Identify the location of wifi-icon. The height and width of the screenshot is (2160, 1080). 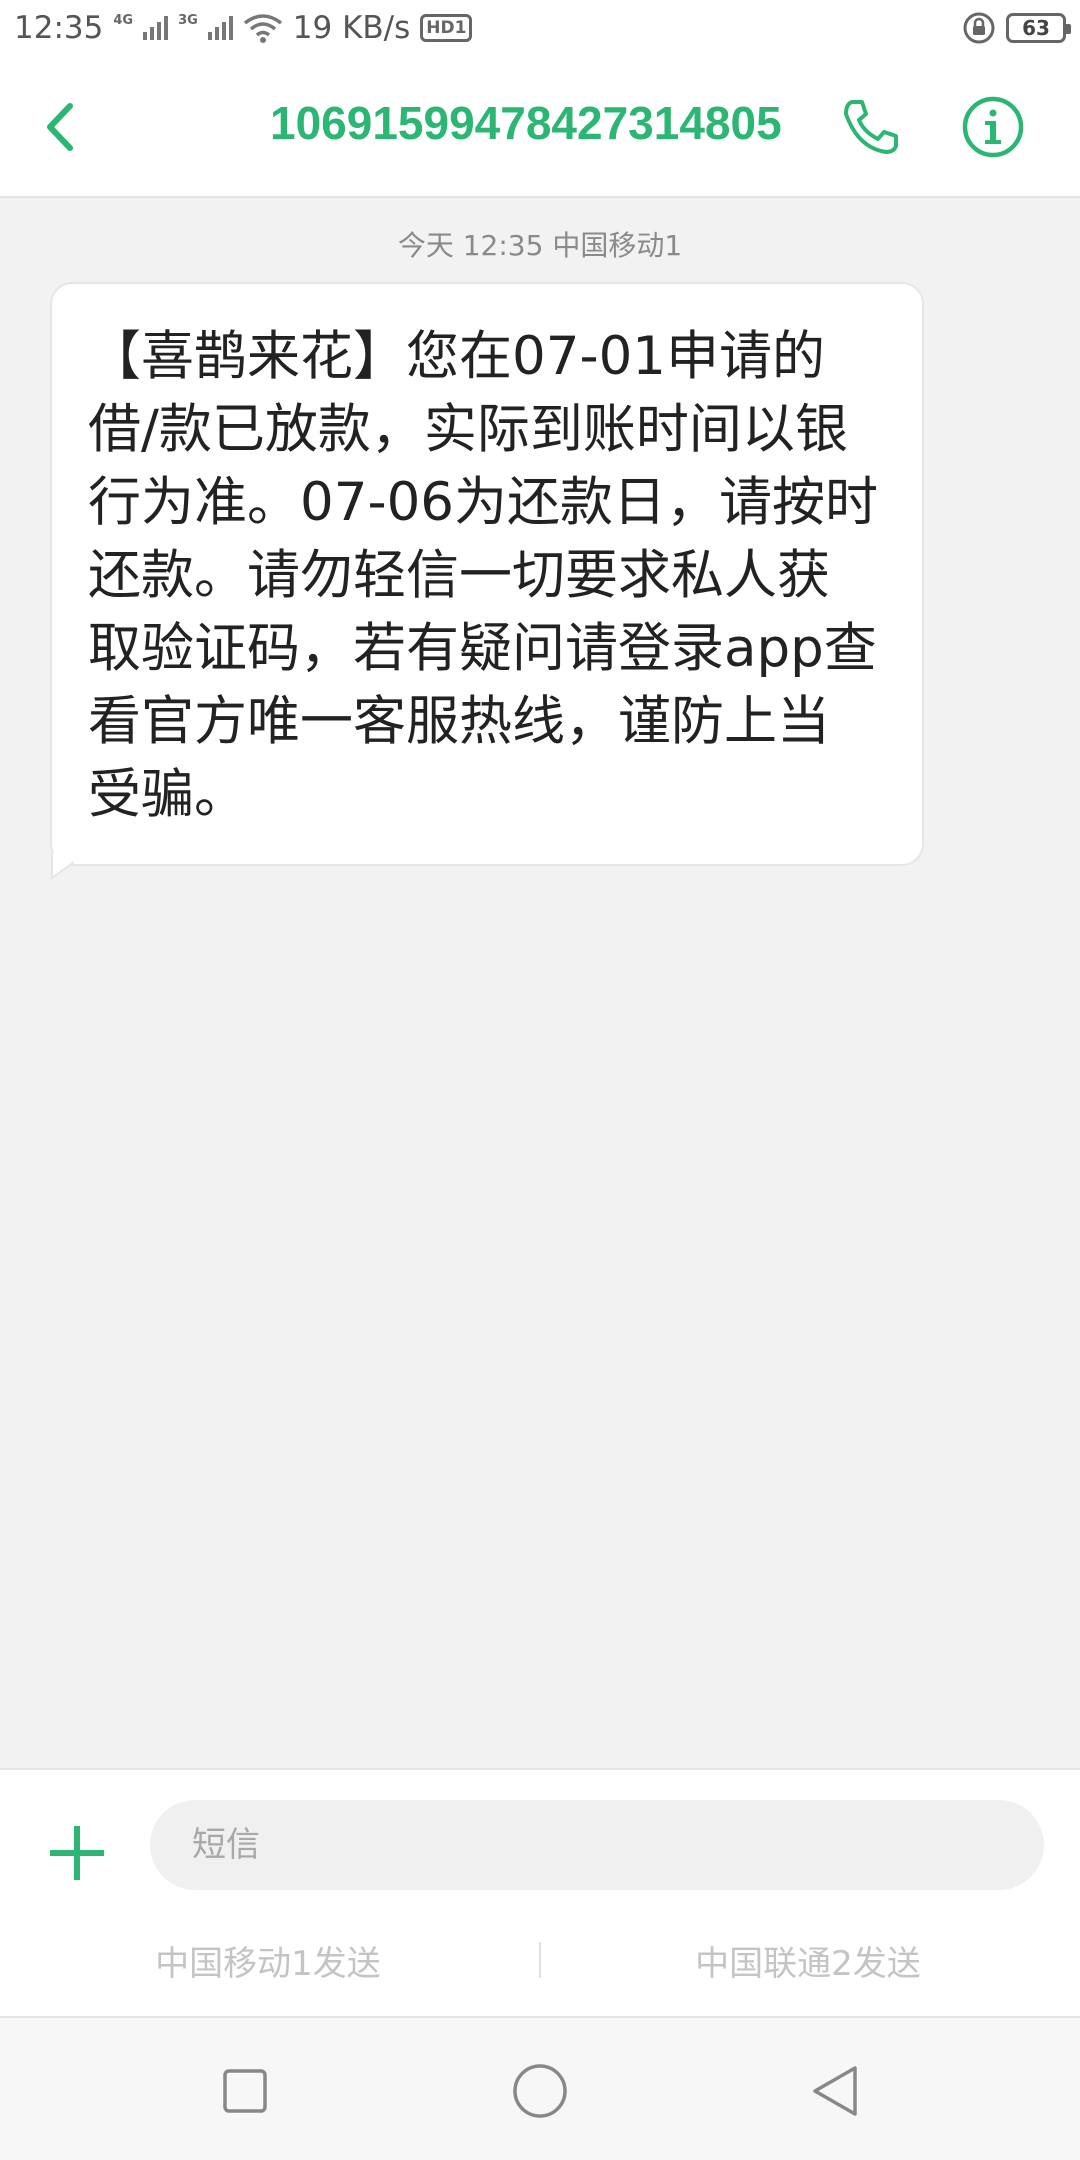
(262, 28).